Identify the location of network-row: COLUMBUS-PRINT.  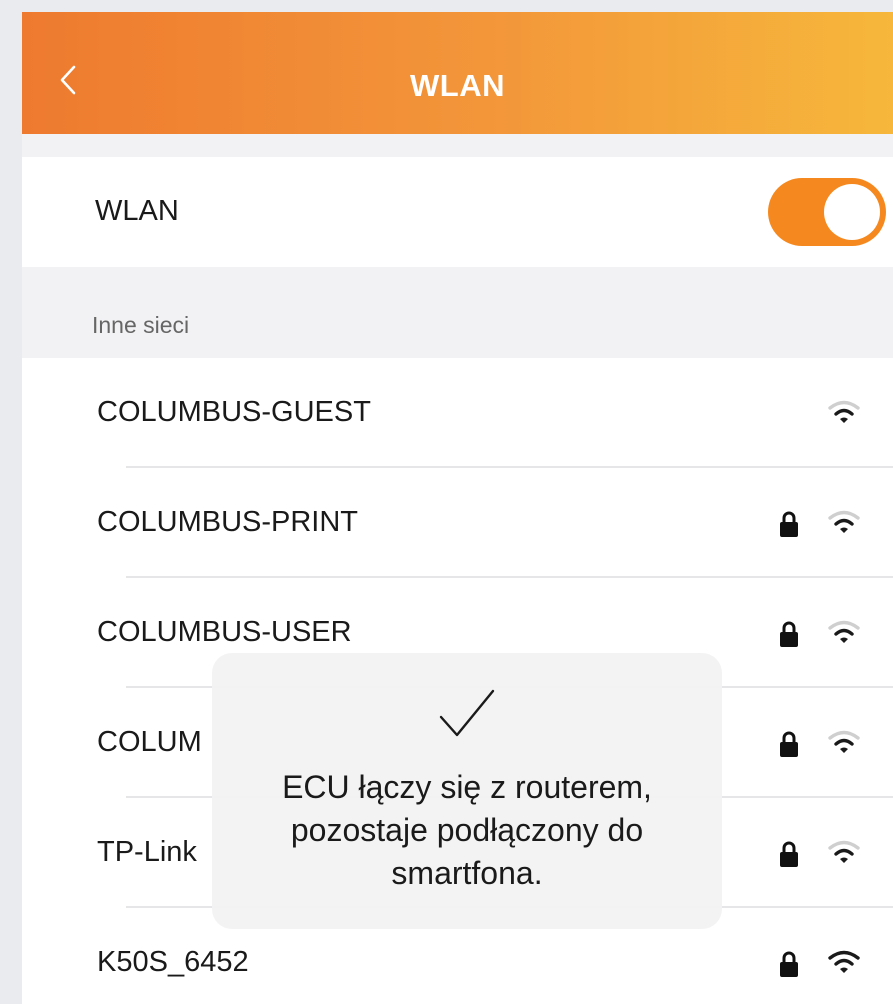
(457, 523).